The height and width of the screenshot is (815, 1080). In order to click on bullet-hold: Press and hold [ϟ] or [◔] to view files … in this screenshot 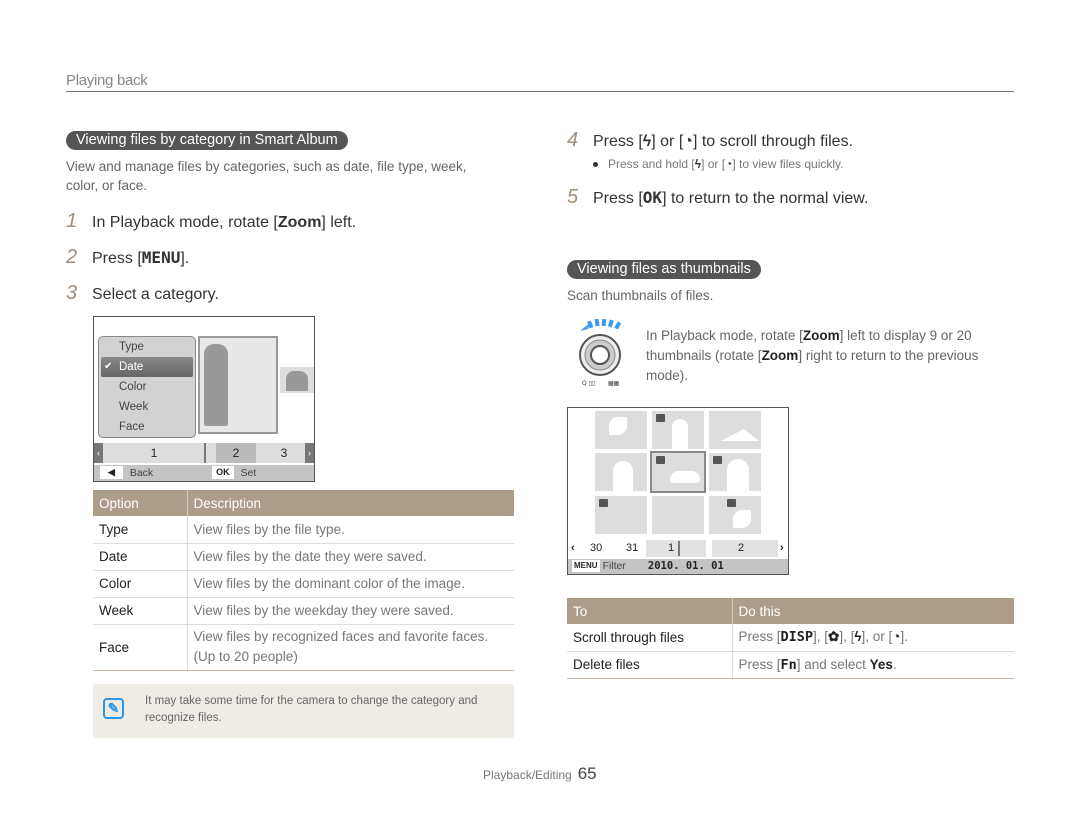, I will do `click(718, 164)`.